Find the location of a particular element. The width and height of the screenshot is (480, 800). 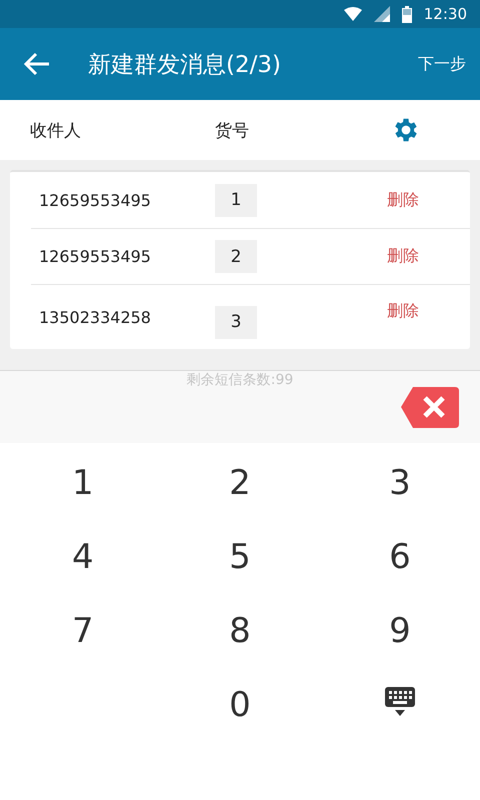

item-number: 3 is located at coordinates (236, 322).